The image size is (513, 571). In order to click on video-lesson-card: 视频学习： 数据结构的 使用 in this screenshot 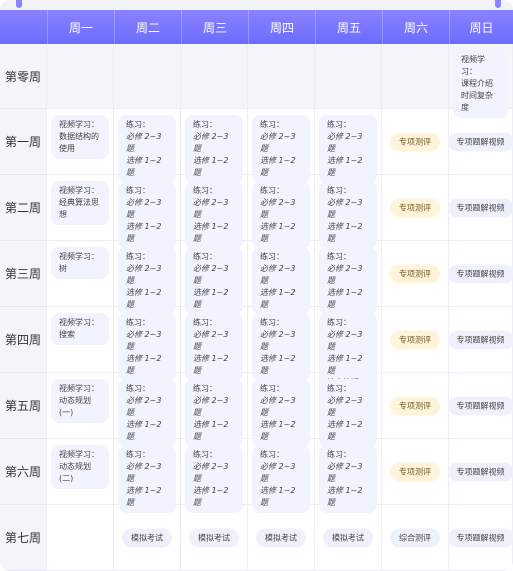, I will do `click(80, 137)`.